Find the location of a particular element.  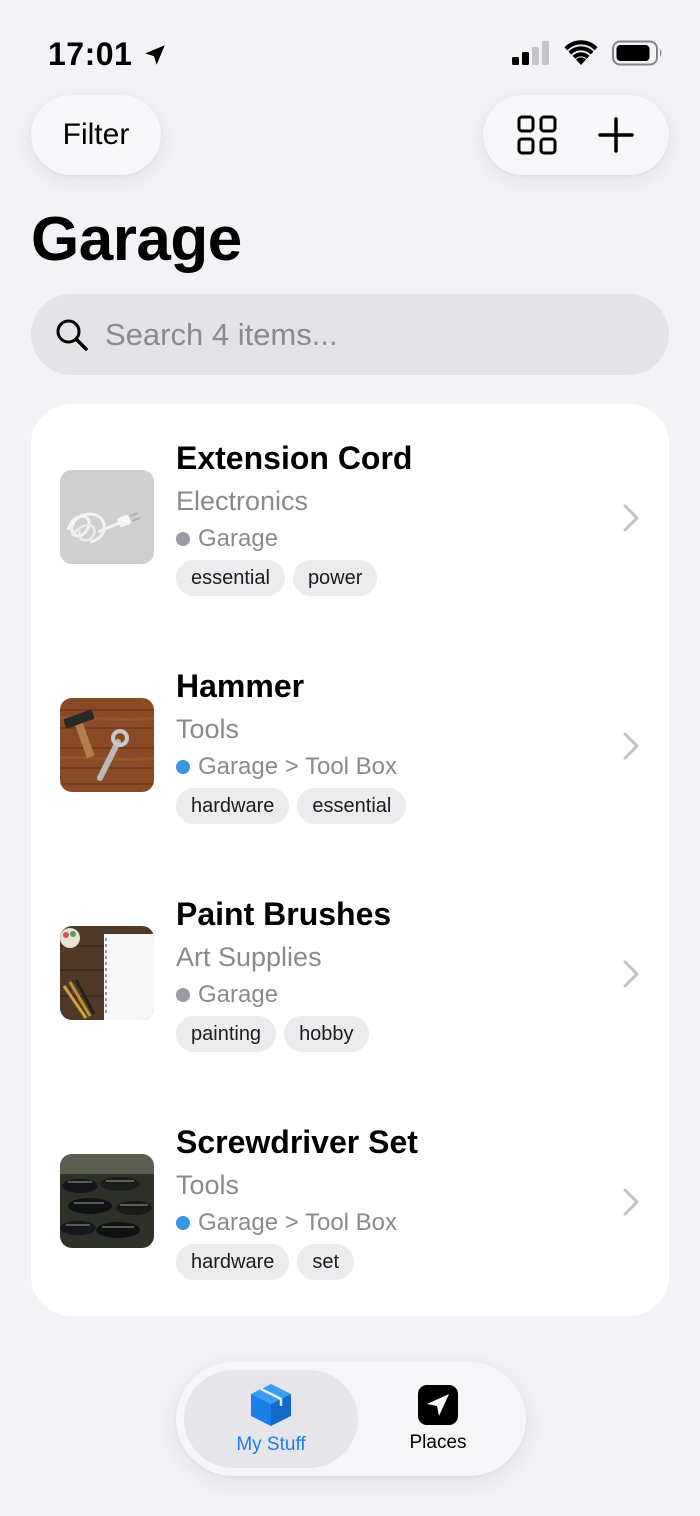

tab-my-stuff: My Stuff is located at coordinates (271, 1419).